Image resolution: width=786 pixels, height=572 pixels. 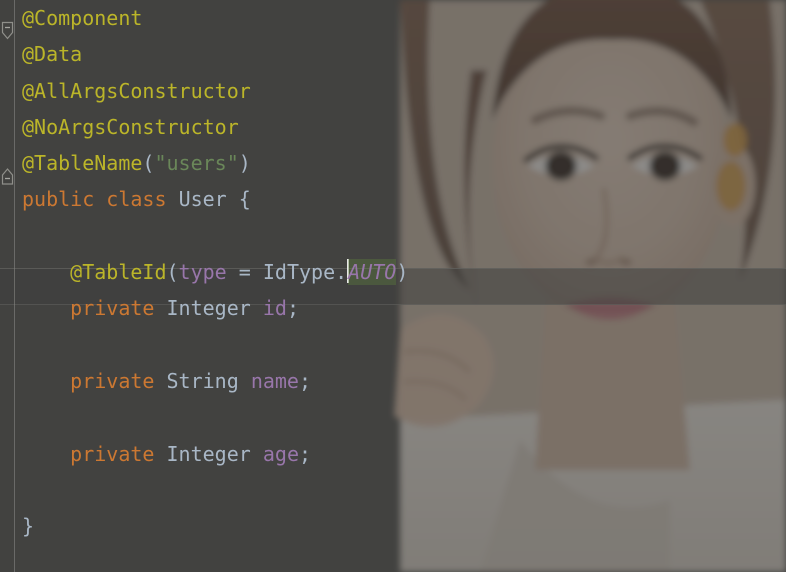 What do you see at coordinates (244, 199) in the screenshot?
I see `token-punct: {` at bounding box center [244, 199].